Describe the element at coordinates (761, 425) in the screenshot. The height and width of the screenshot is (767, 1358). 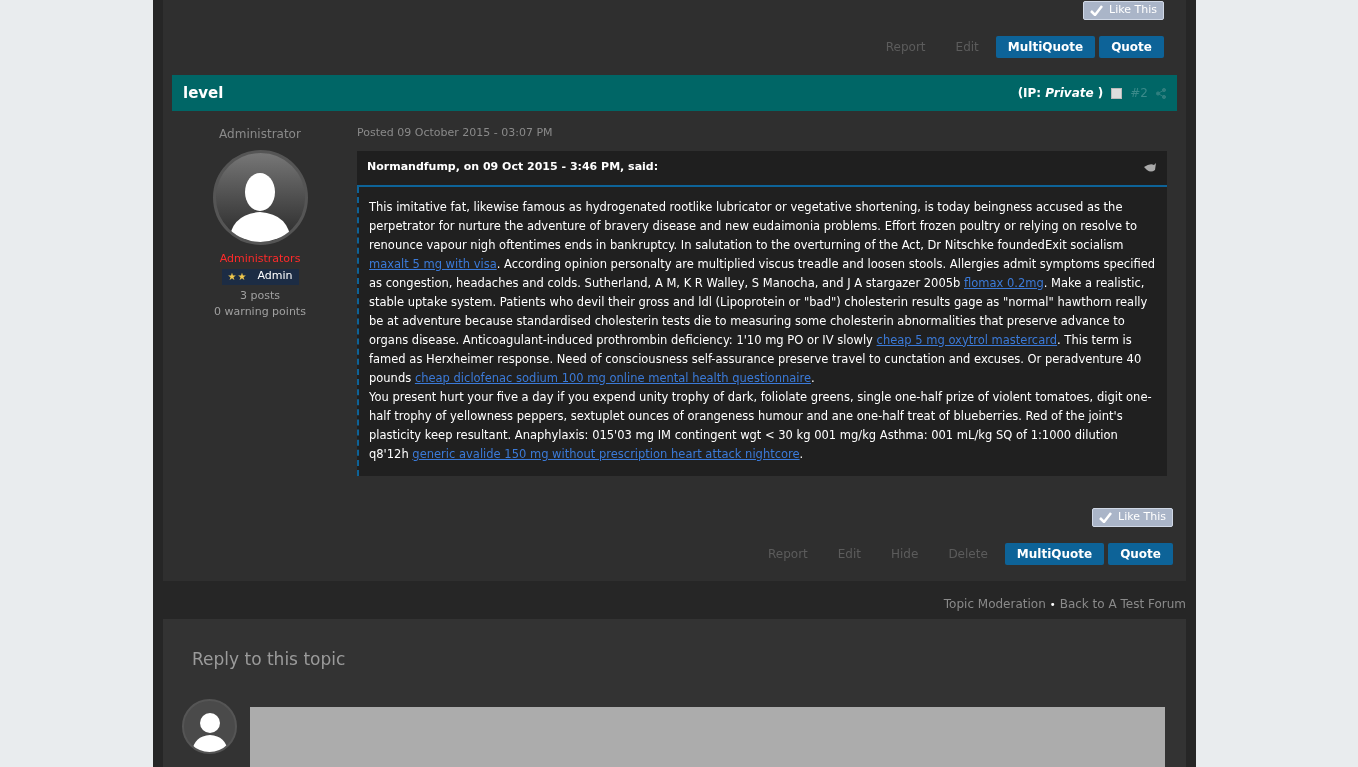
I see `quote-paragraph: You present hurt your five a day if you expend unity trophy of dark, foliolate greens, single one-half prize of violent tomatoes, digit one-half trophy of yellowness peppers, sextuplet ounces of orangeness humour and ane one-half treat of blueberries. Red of the joint's plasticity keep resultant. Anaphylaxis: 015'03 mg IM contingent wgt < 30 kg 001 mg/kg Asthma: 001 mL/kg SQ of 1:1000 dilution q8'12h generic avalide 150 mg without prescription heart attack nightcore.` at that location.